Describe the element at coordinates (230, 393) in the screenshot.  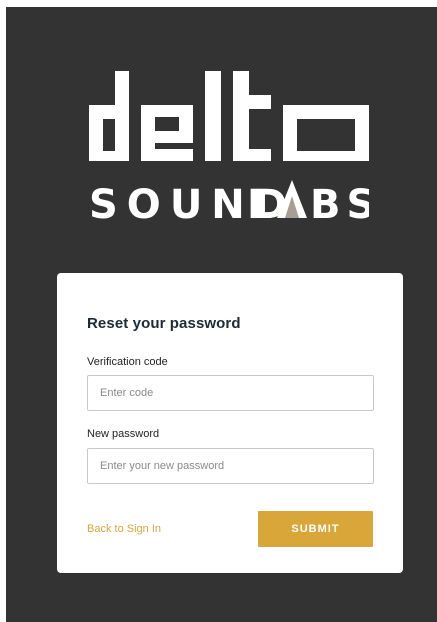
I see `verification-code-input` at that location.